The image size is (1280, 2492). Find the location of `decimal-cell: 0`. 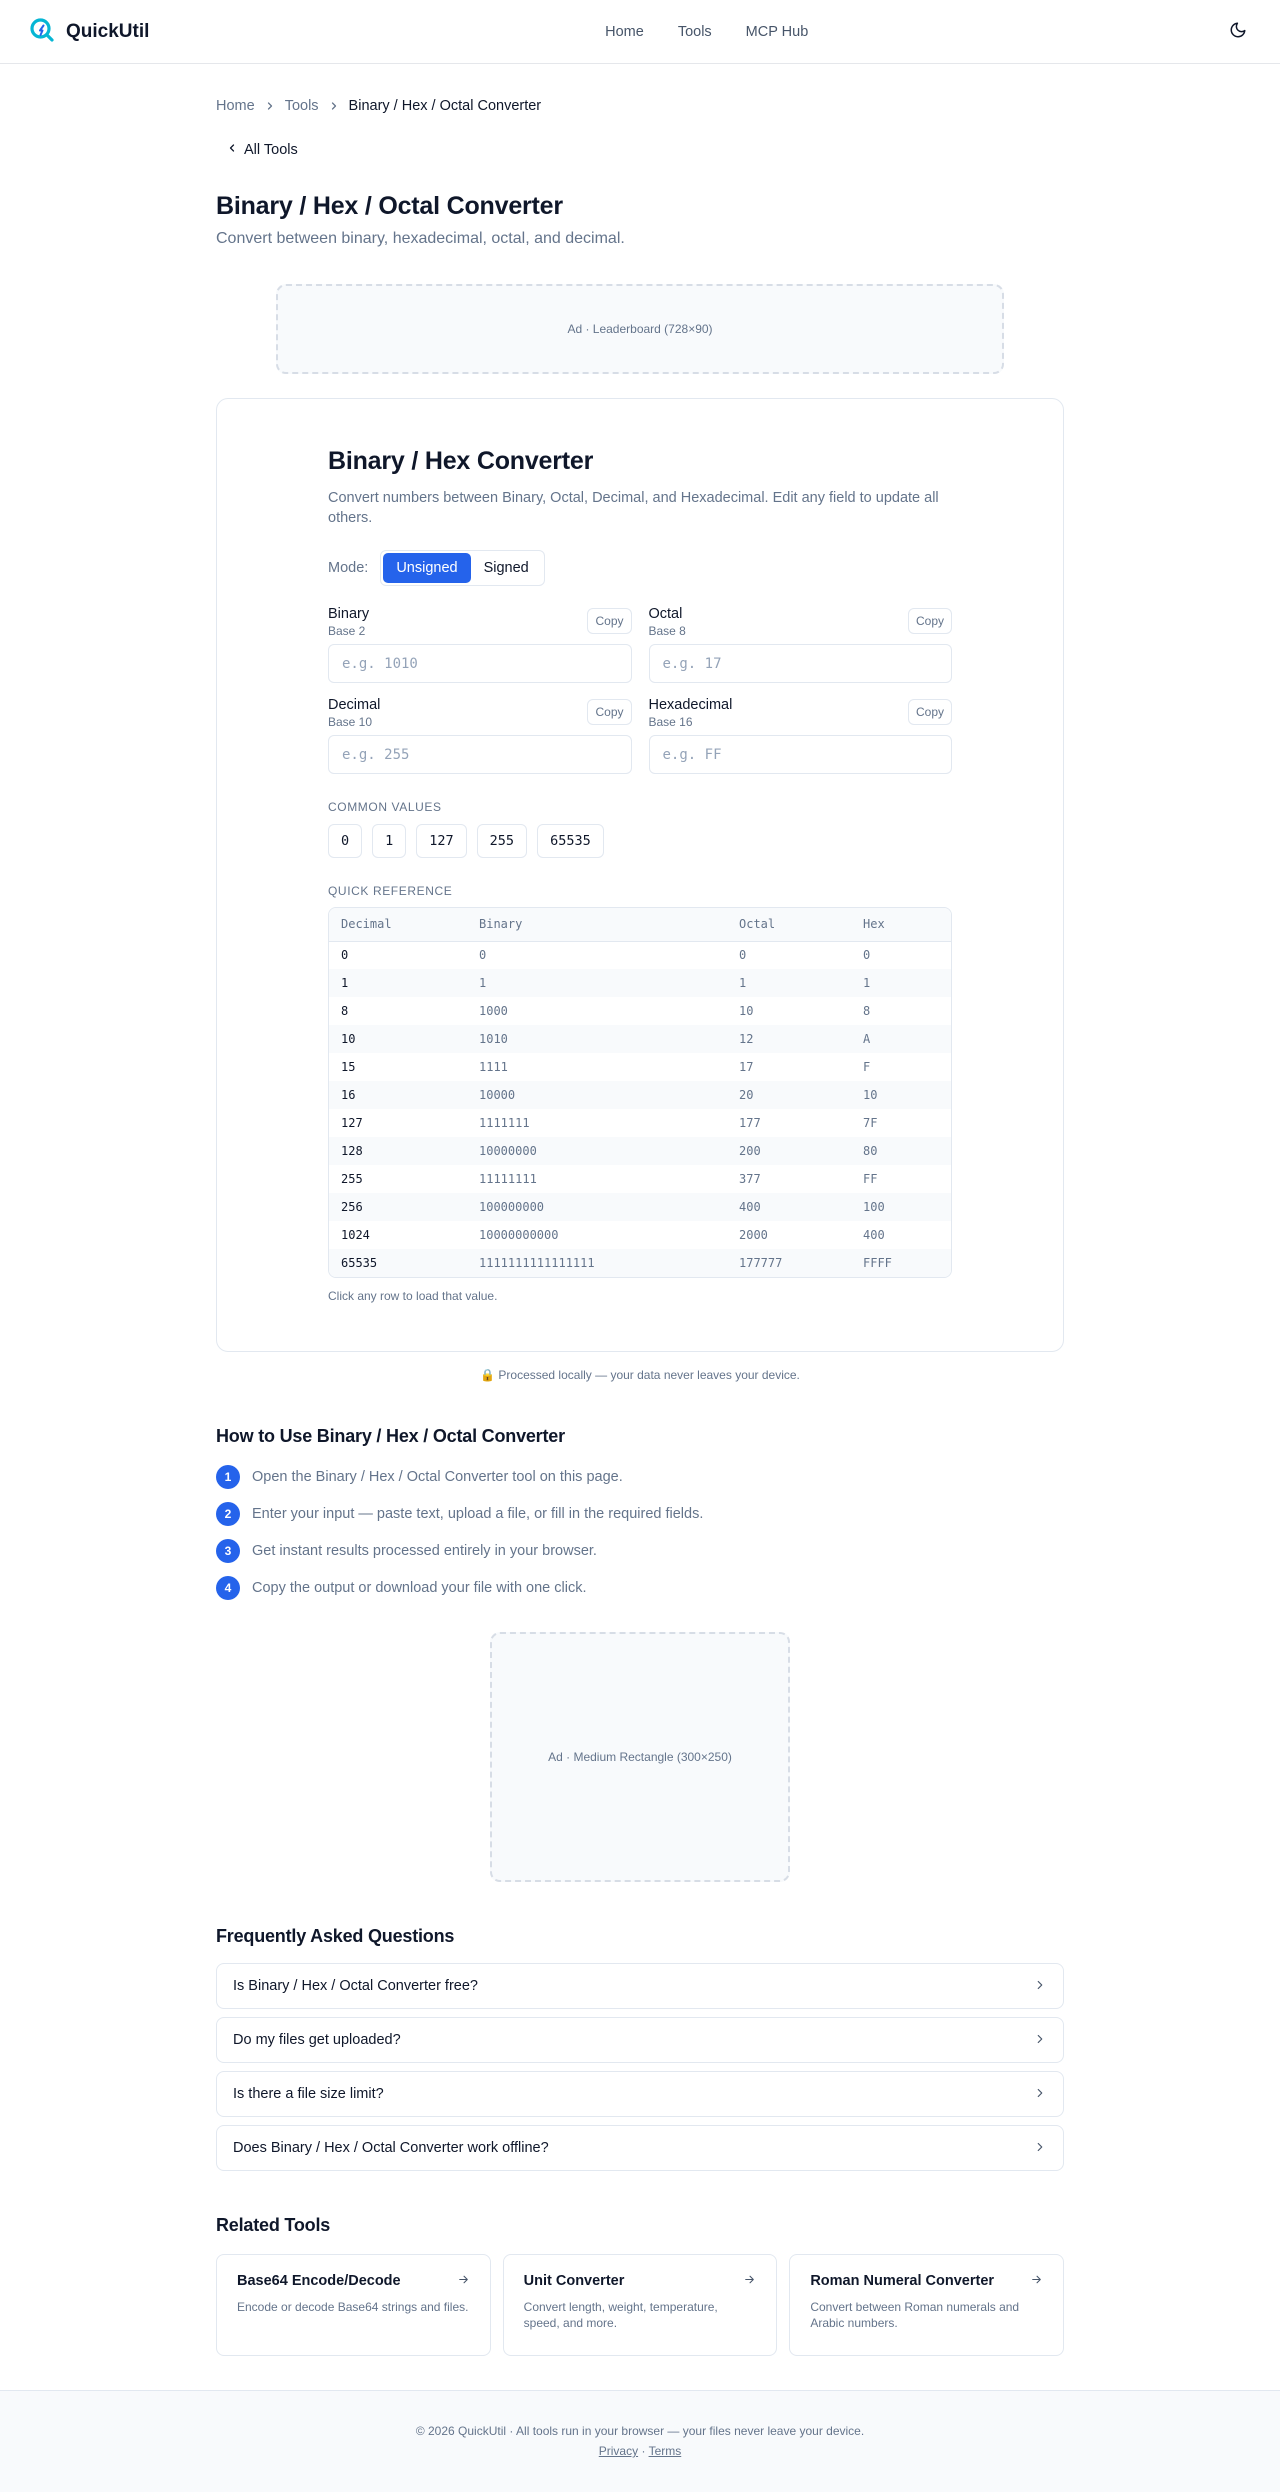

decimal-cell: 0 is located at coordinates (345, 955).